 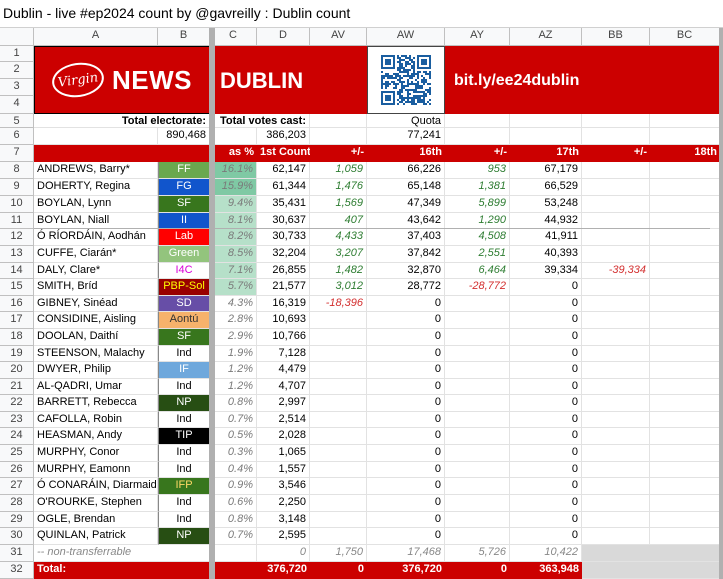 What do you see at coordinates (17, 320) in the screenshot?
I see `row-number: 17` at bounding box center [17, 320].